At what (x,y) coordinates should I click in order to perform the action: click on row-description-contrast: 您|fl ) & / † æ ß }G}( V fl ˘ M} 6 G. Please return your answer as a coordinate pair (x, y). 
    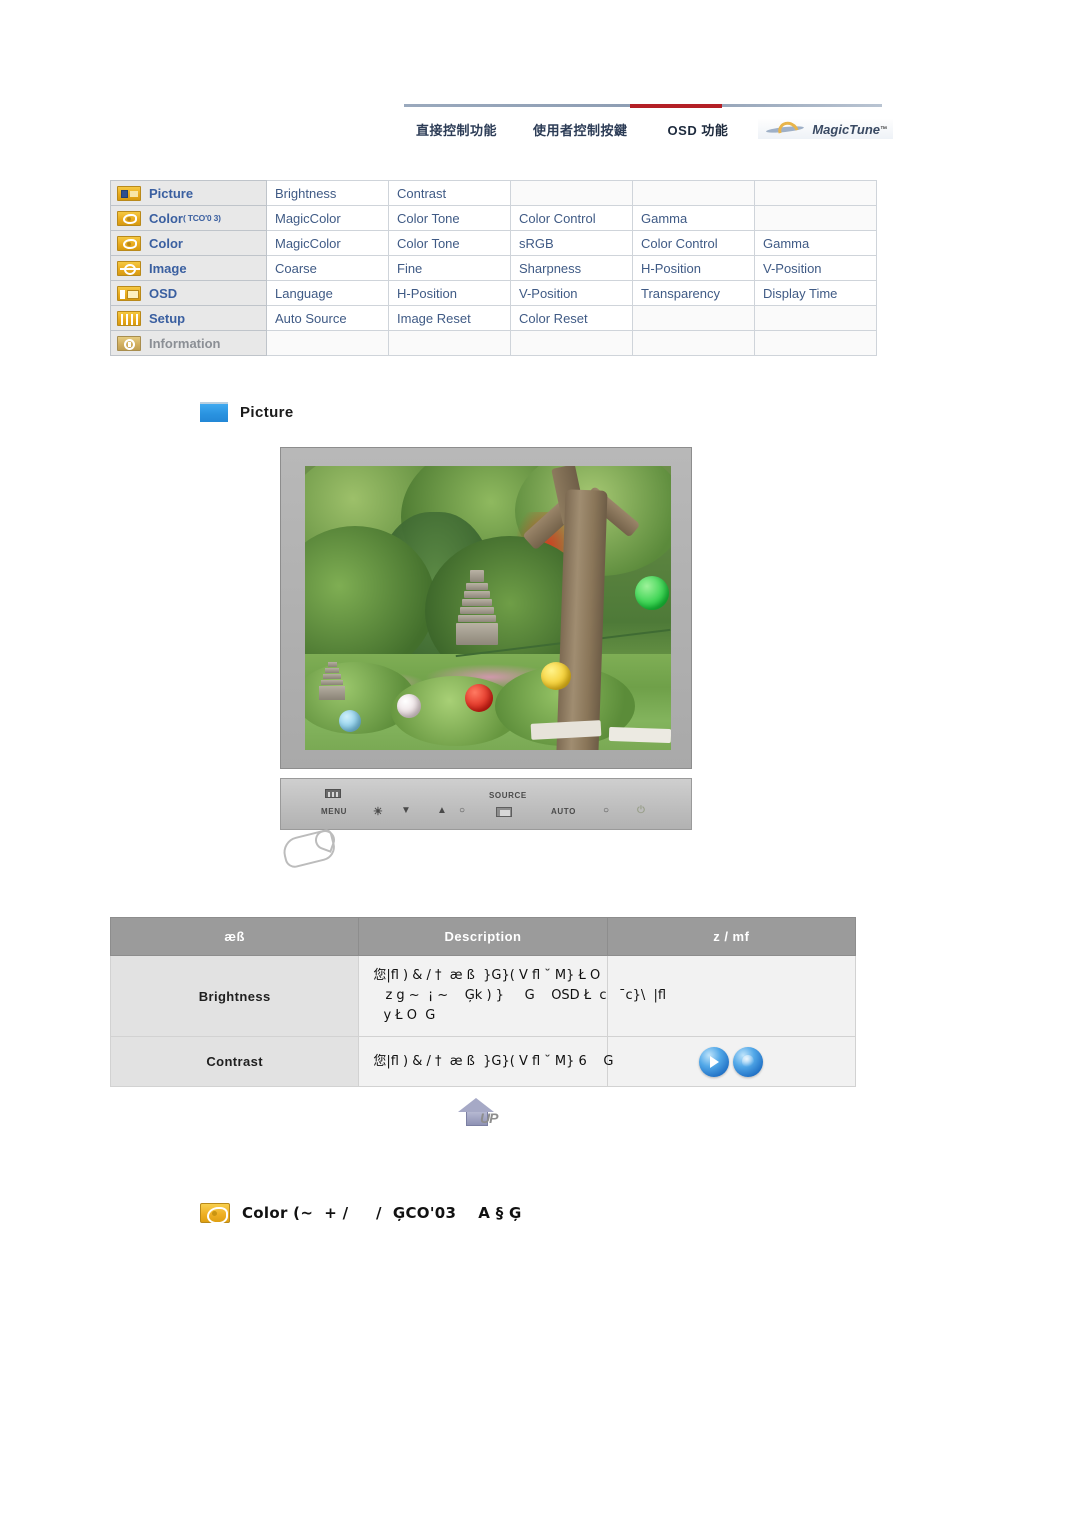
    Looking at the image, I should click on (486, 1061).